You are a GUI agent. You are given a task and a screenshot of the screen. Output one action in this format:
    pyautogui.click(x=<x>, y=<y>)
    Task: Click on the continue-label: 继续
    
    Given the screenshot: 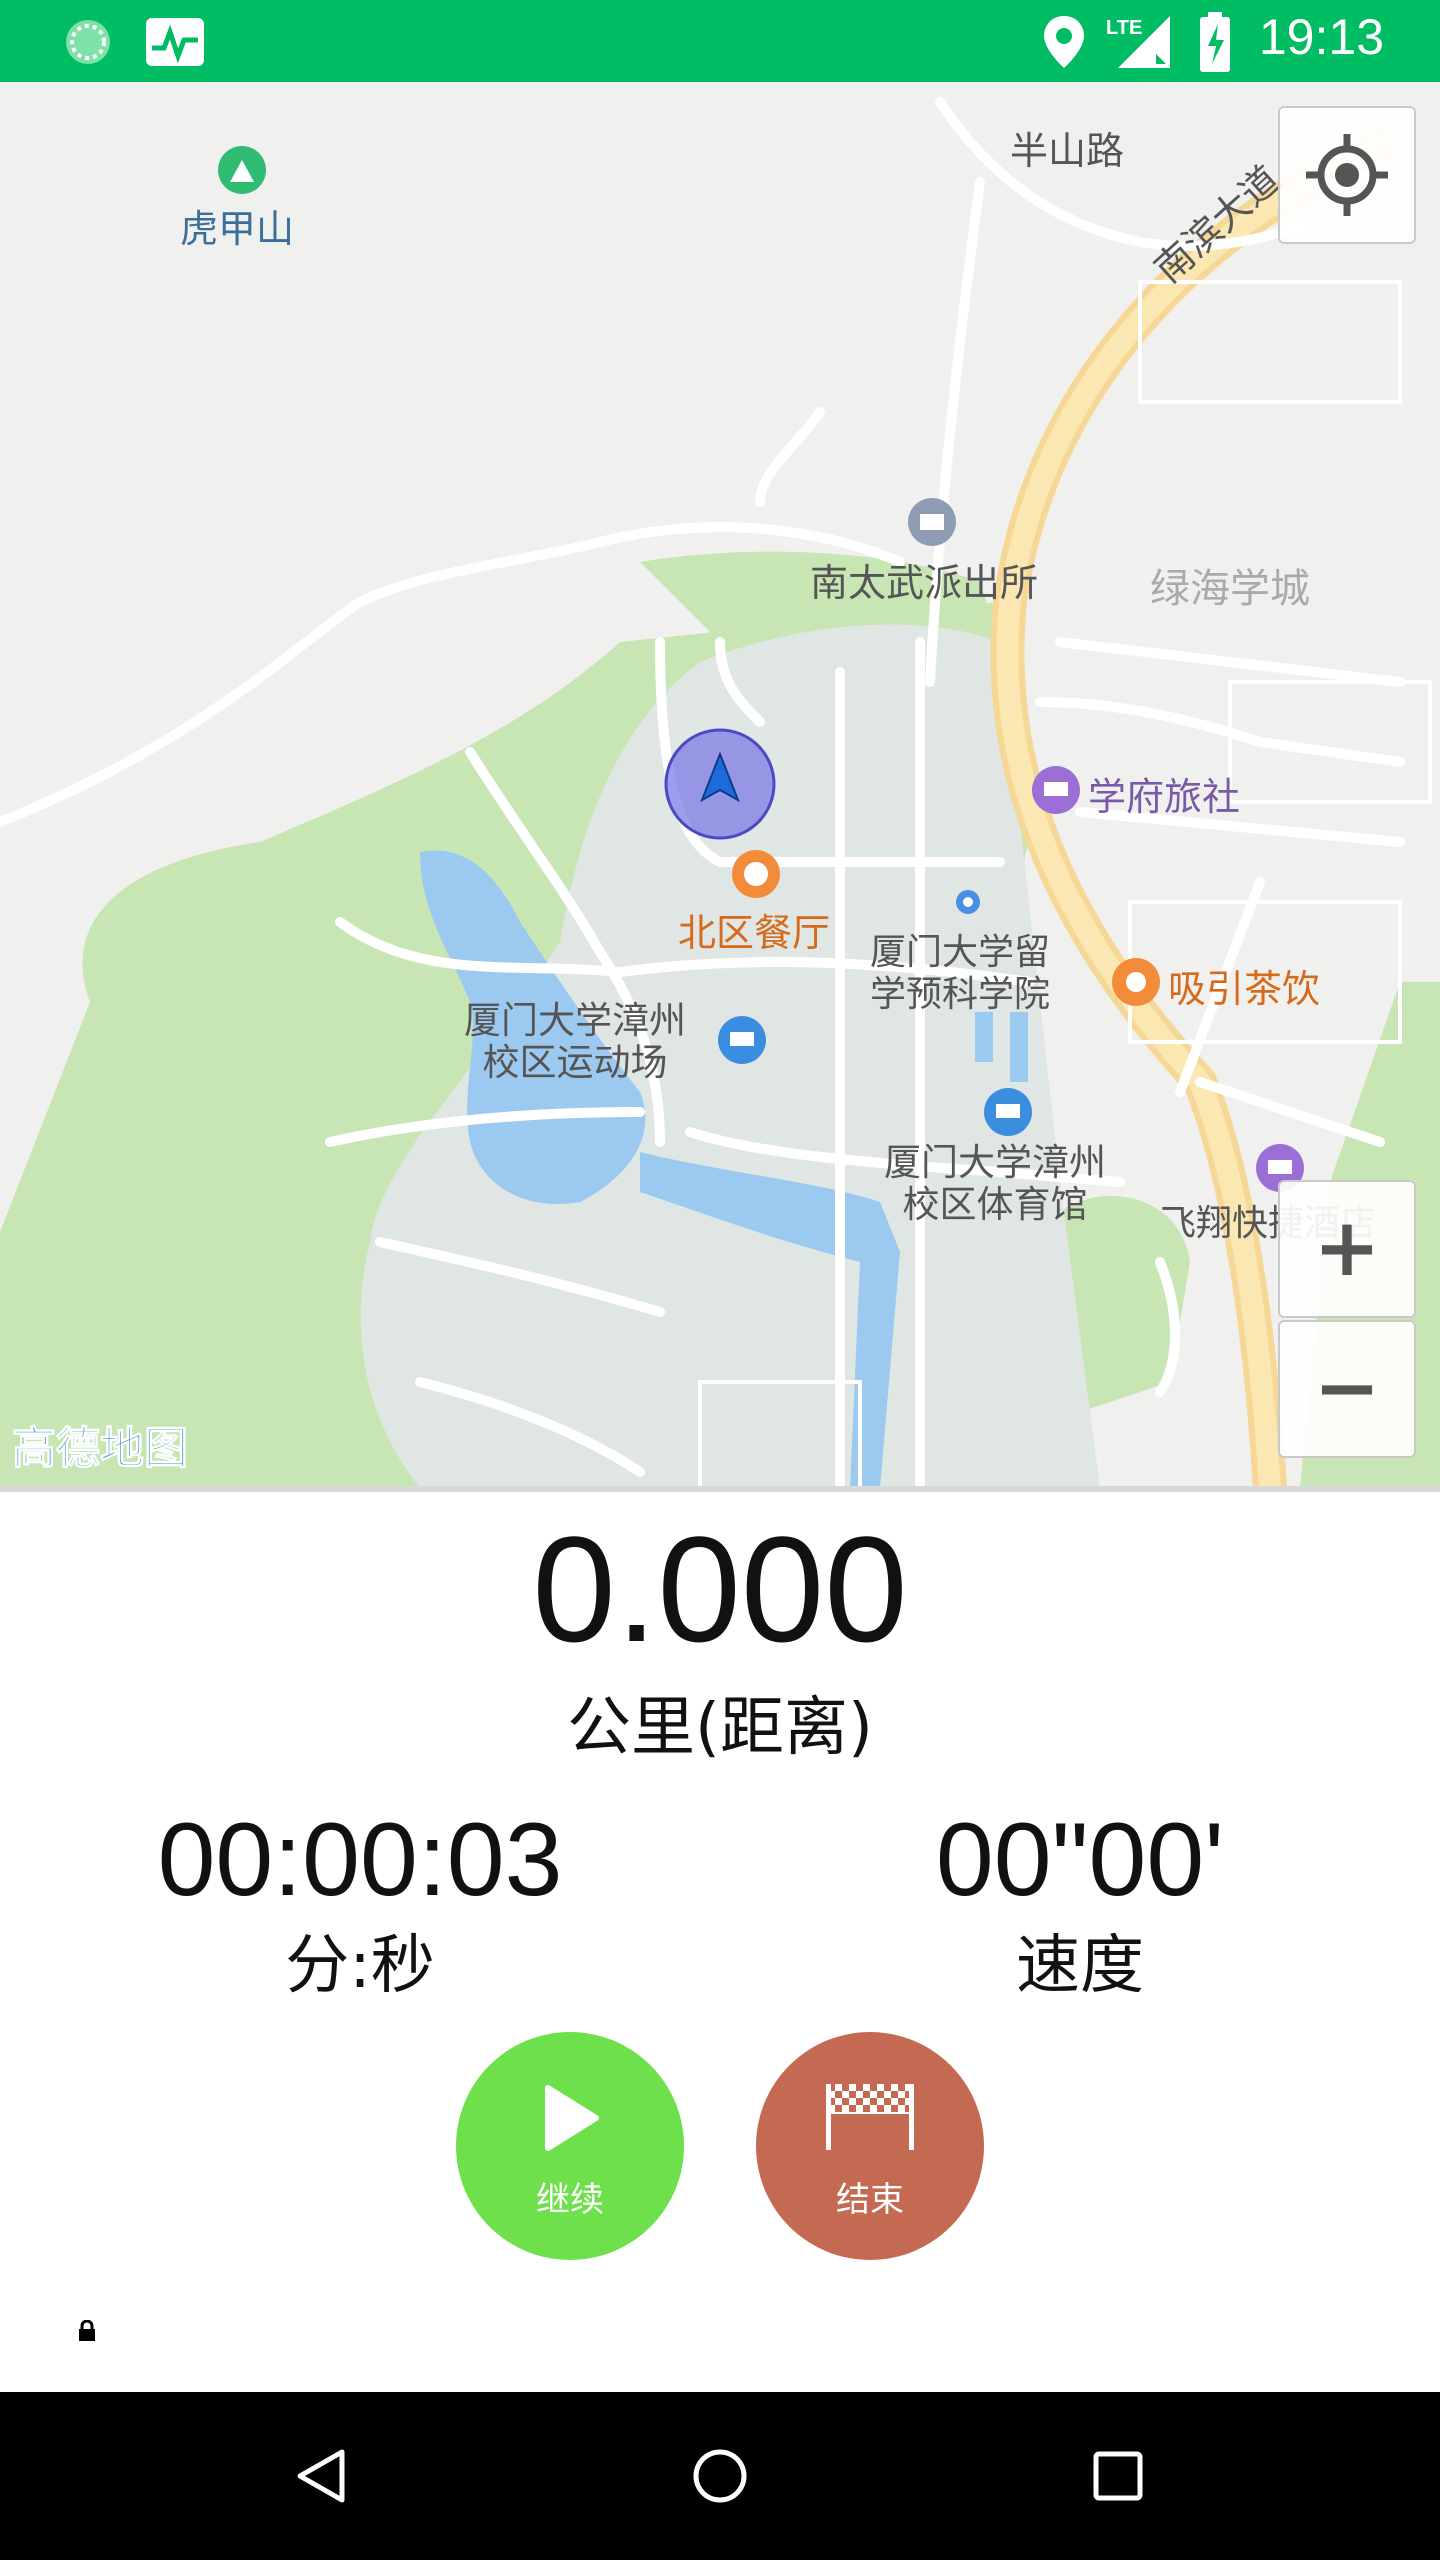 What is the action you would take?
    pyautogui.click(x=570, y=2200)
    